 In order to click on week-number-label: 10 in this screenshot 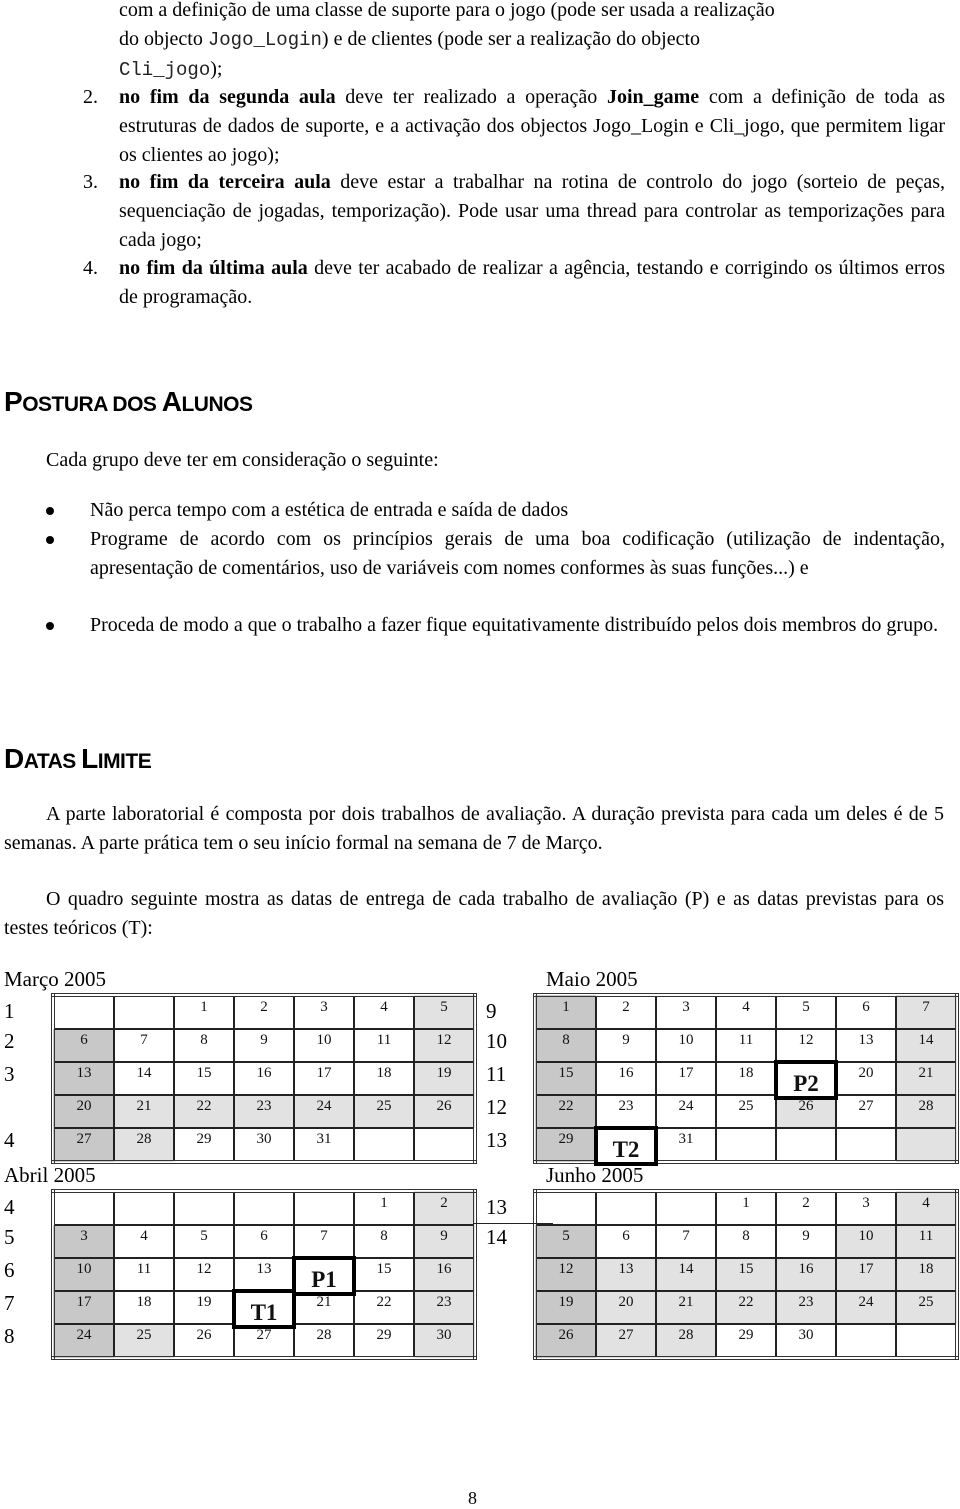, I will do `click(496, 1041)`.